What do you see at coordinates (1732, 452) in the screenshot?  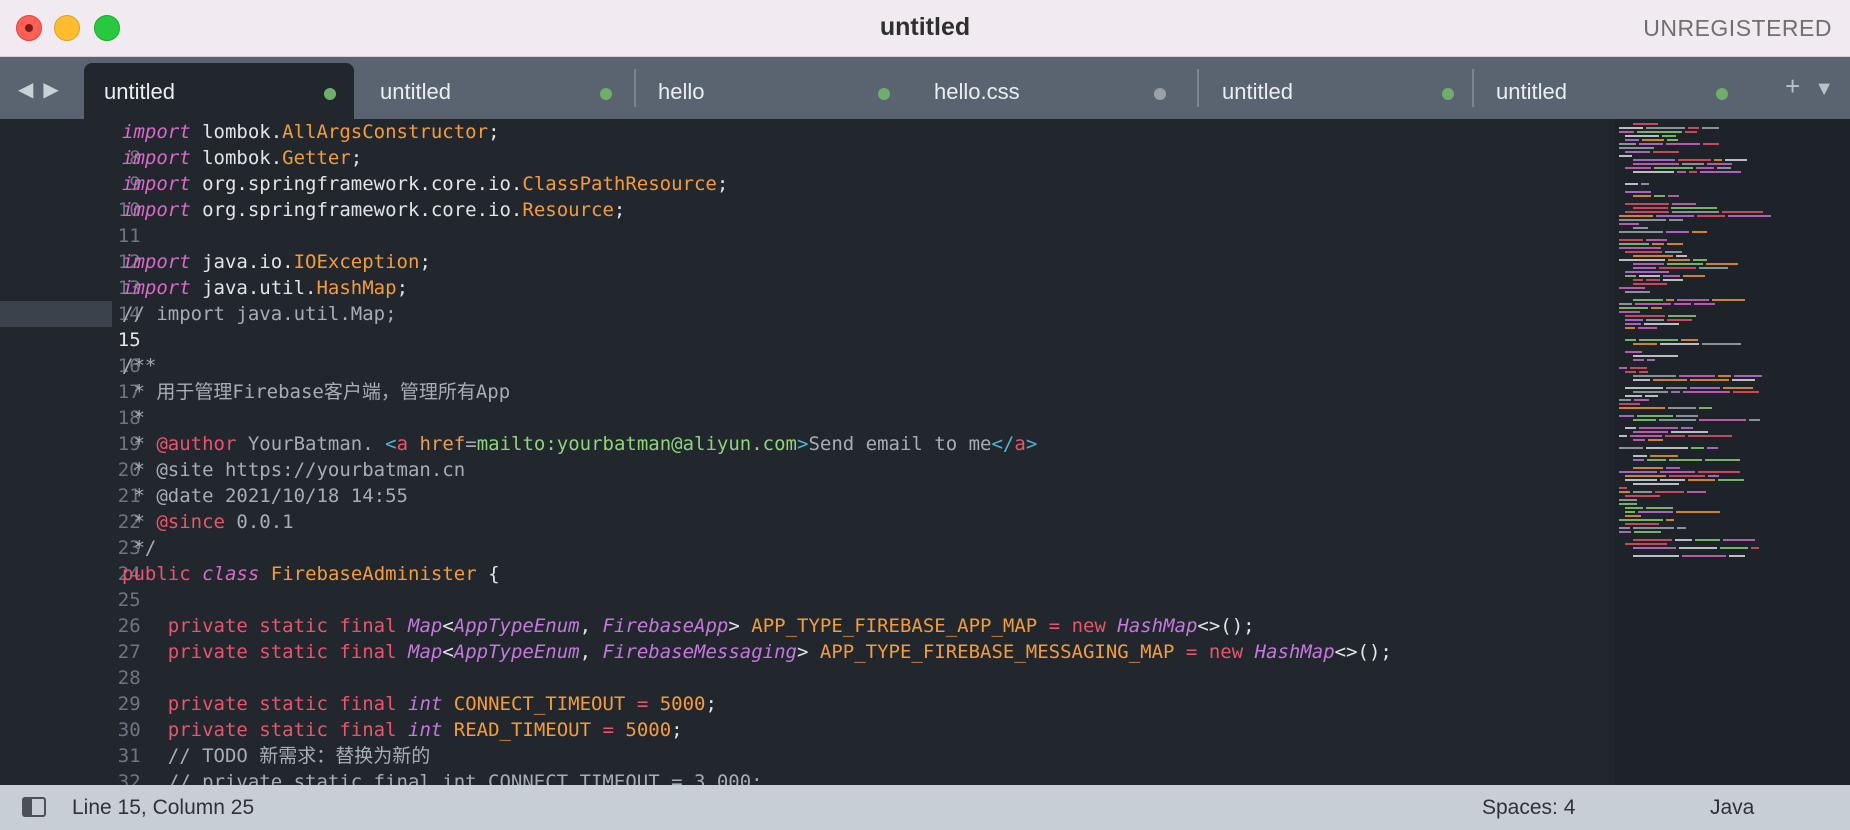 I see `minimap` at bounding box center [1732, 452].